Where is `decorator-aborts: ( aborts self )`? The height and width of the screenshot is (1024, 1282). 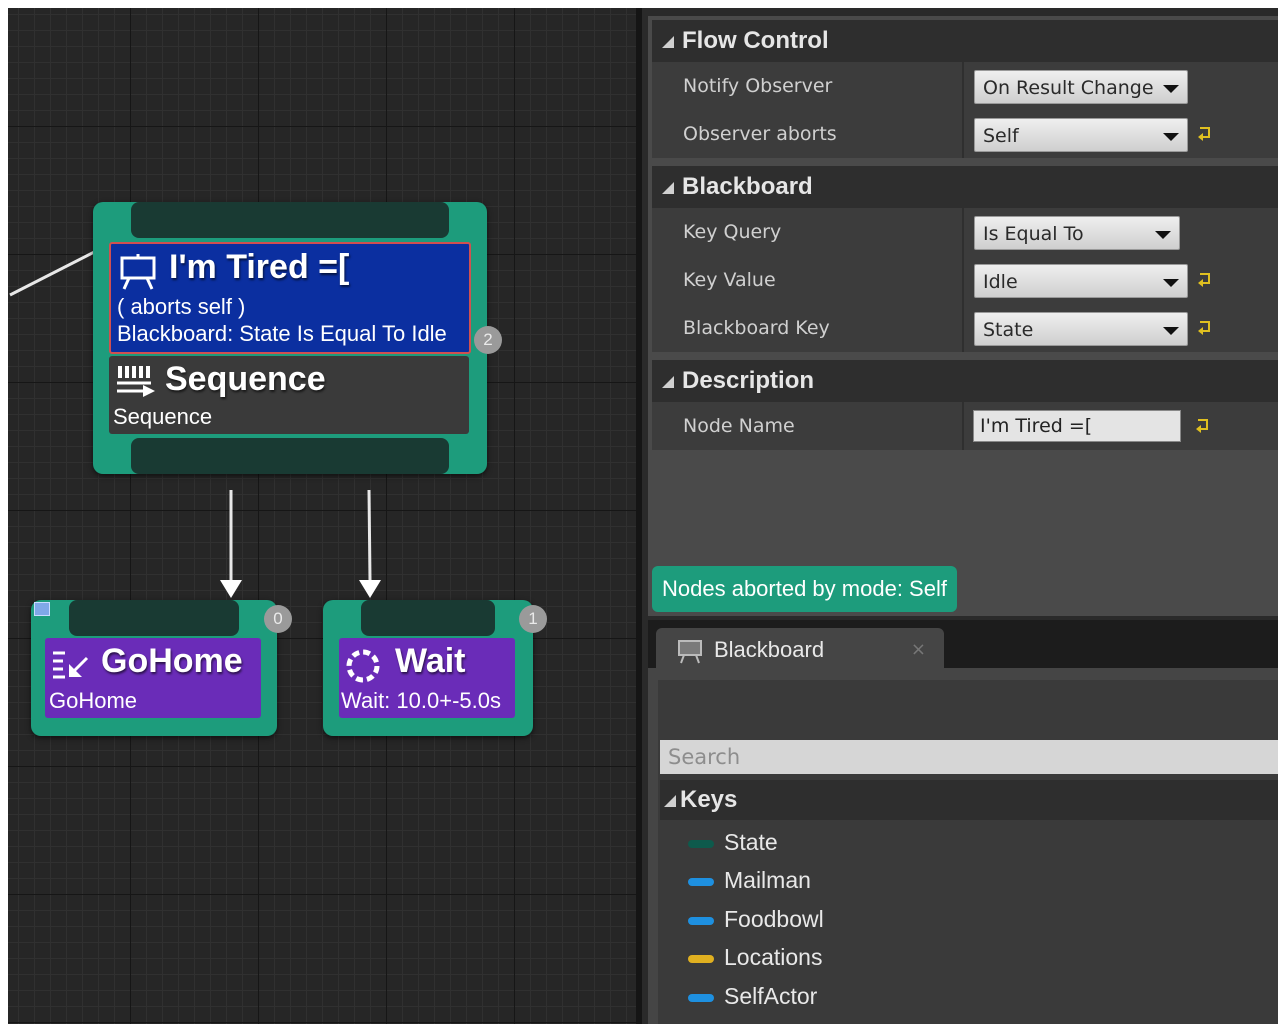
decorator-aborts: ( aborts self ) is located at coordinates (181, 306).